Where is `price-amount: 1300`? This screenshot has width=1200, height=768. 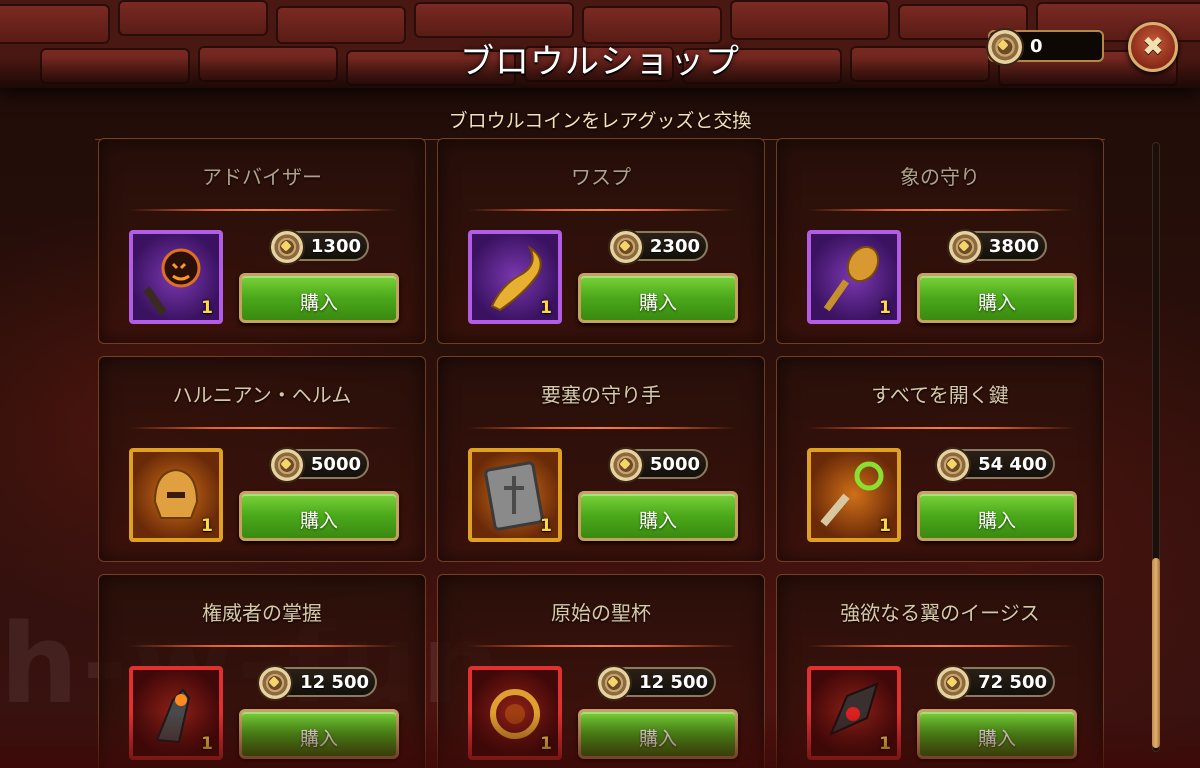 price-amount: 1300 is located at coordinates (335, 246).